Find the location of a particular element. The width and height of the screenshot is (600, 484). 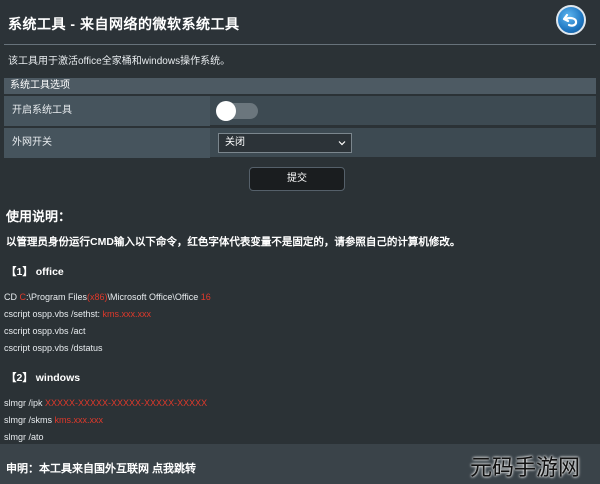

back-arrow-icon is located at coordinates (570, 20).